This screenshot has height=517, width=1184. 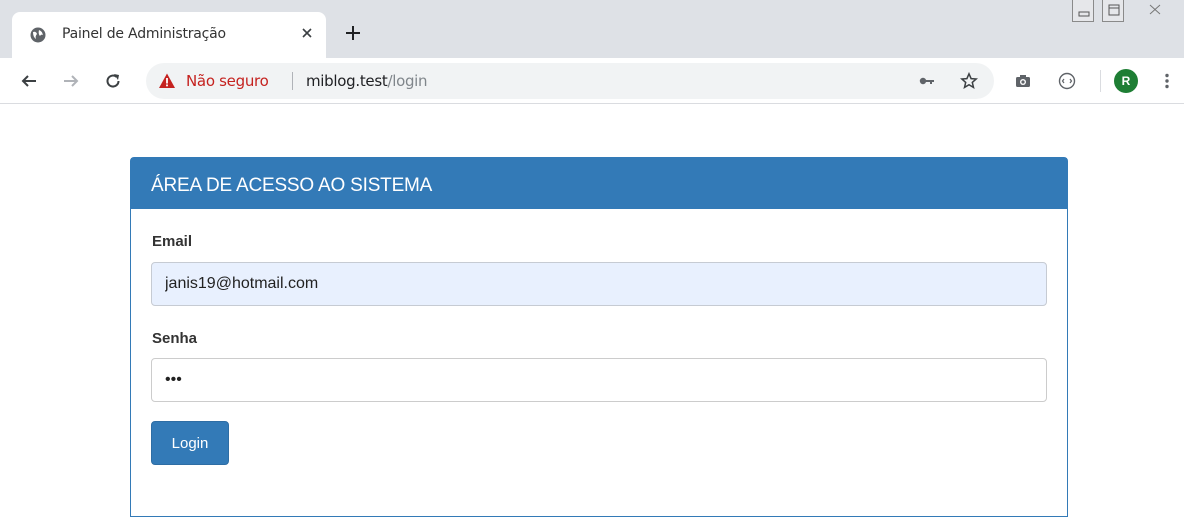 I want to click on maximize-button, so click(x=1113, y=11).